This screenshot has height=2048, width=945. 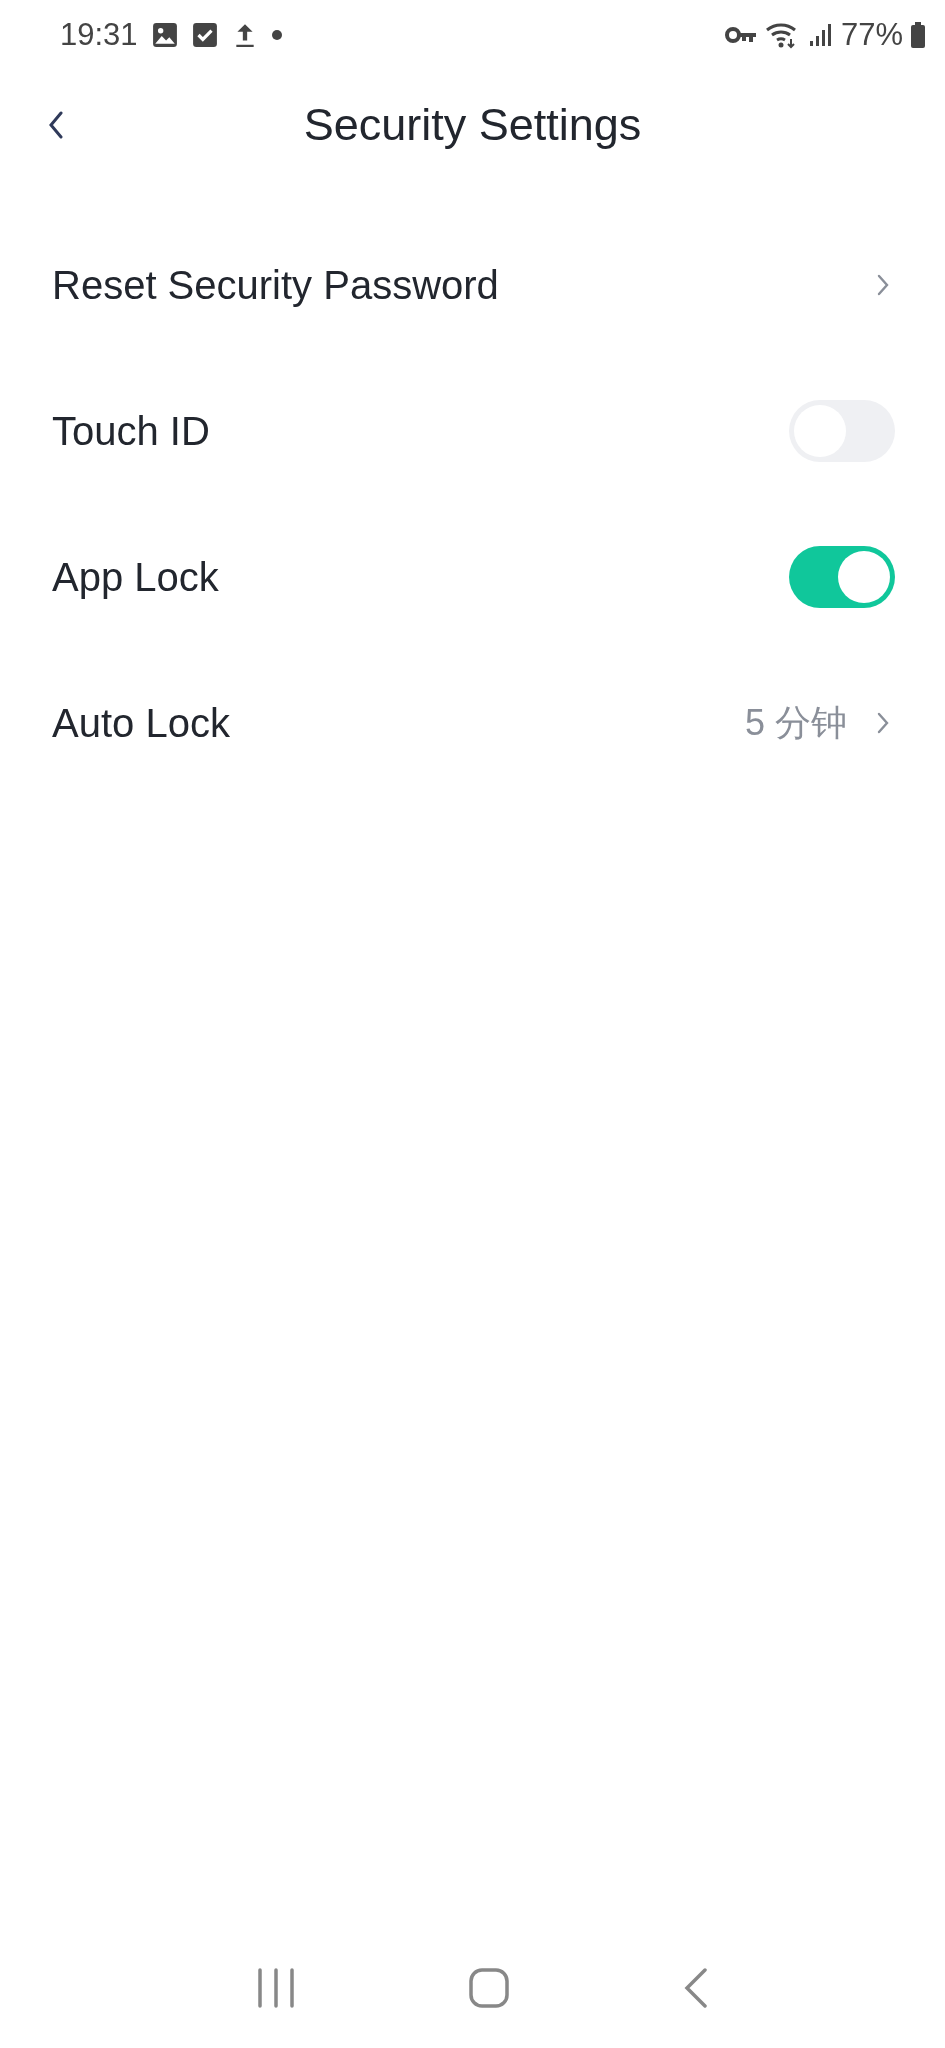 I want to click on page-title: Security Settings, so click(x=472, y=125).